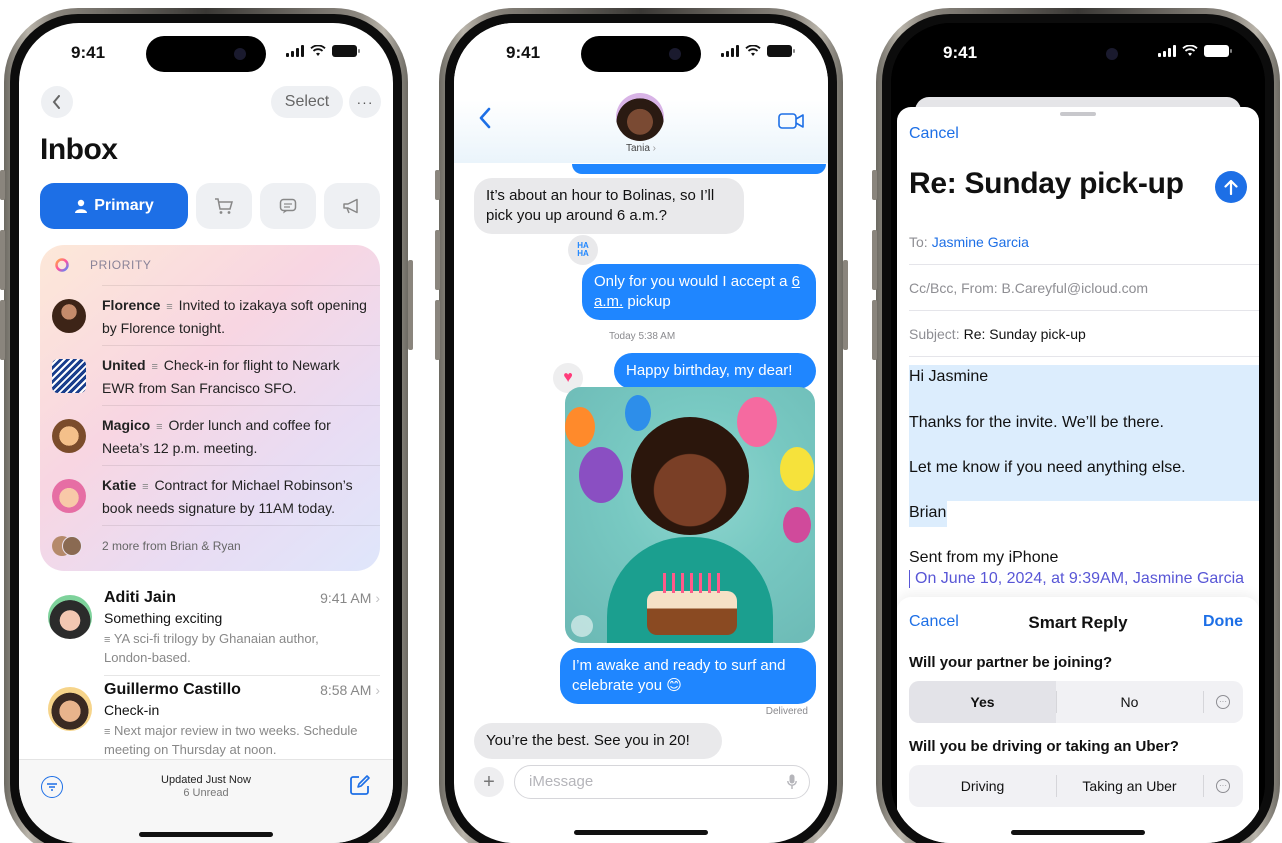 The image size is (1282, 843). Describe the element at coordinates (984, 557) in the screenshot. I see `body-signature: Sent from my iPhone` at that location.